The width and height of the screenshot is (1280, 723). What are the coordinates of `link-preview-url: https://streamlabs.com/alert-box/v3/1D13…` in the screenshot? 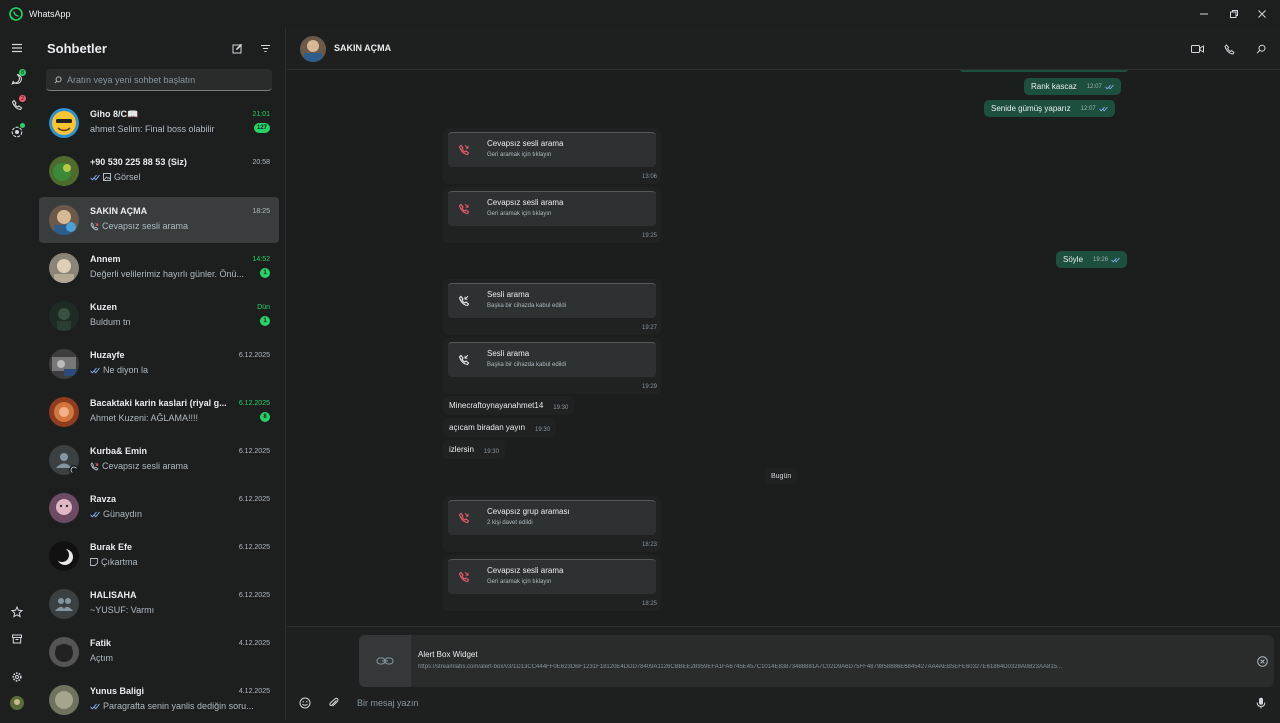 It's located at (740, 667).